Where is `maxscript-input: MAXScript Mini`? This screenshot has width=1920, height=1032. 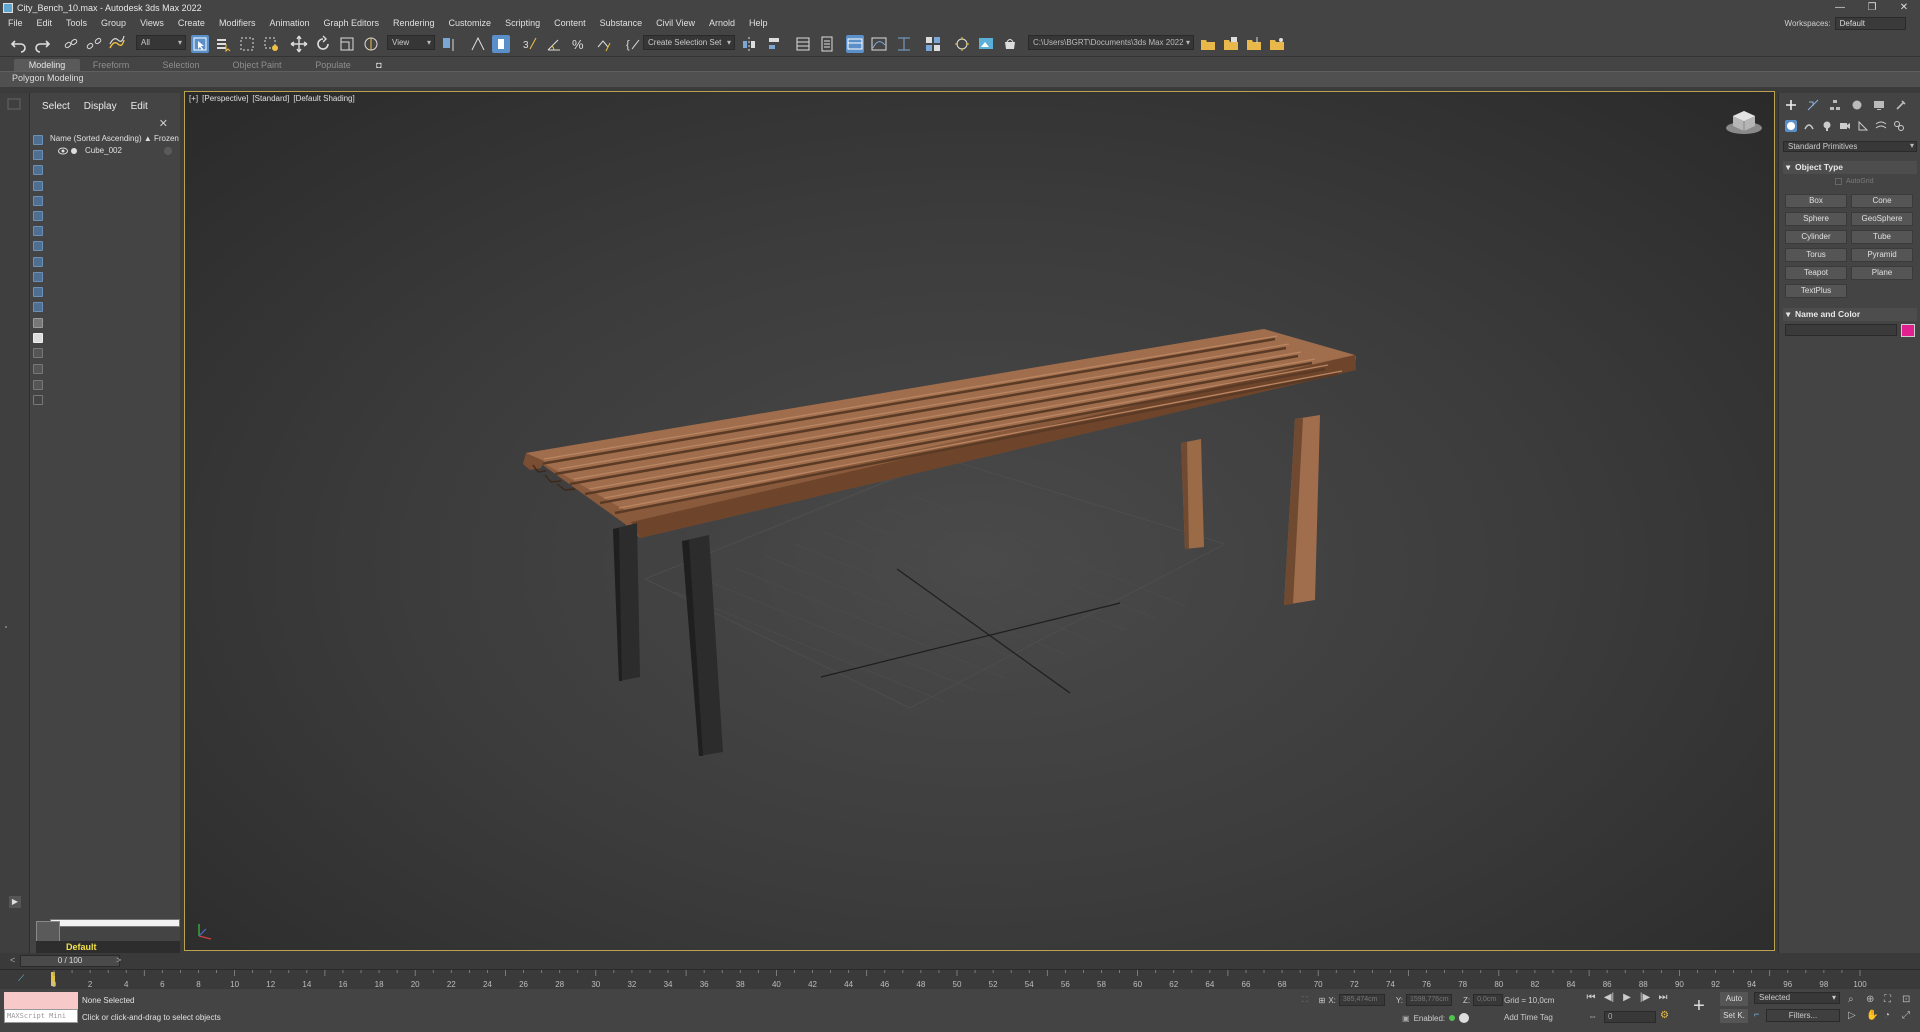 maxscript-input: MAXScript Mini is located at coordinates (41, 1016).